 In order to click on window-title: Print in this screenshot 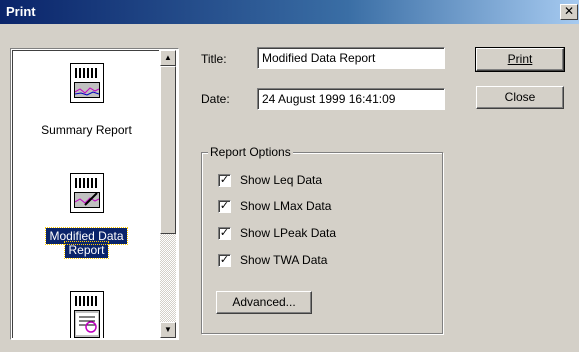, I will do `click(21, 11)`.